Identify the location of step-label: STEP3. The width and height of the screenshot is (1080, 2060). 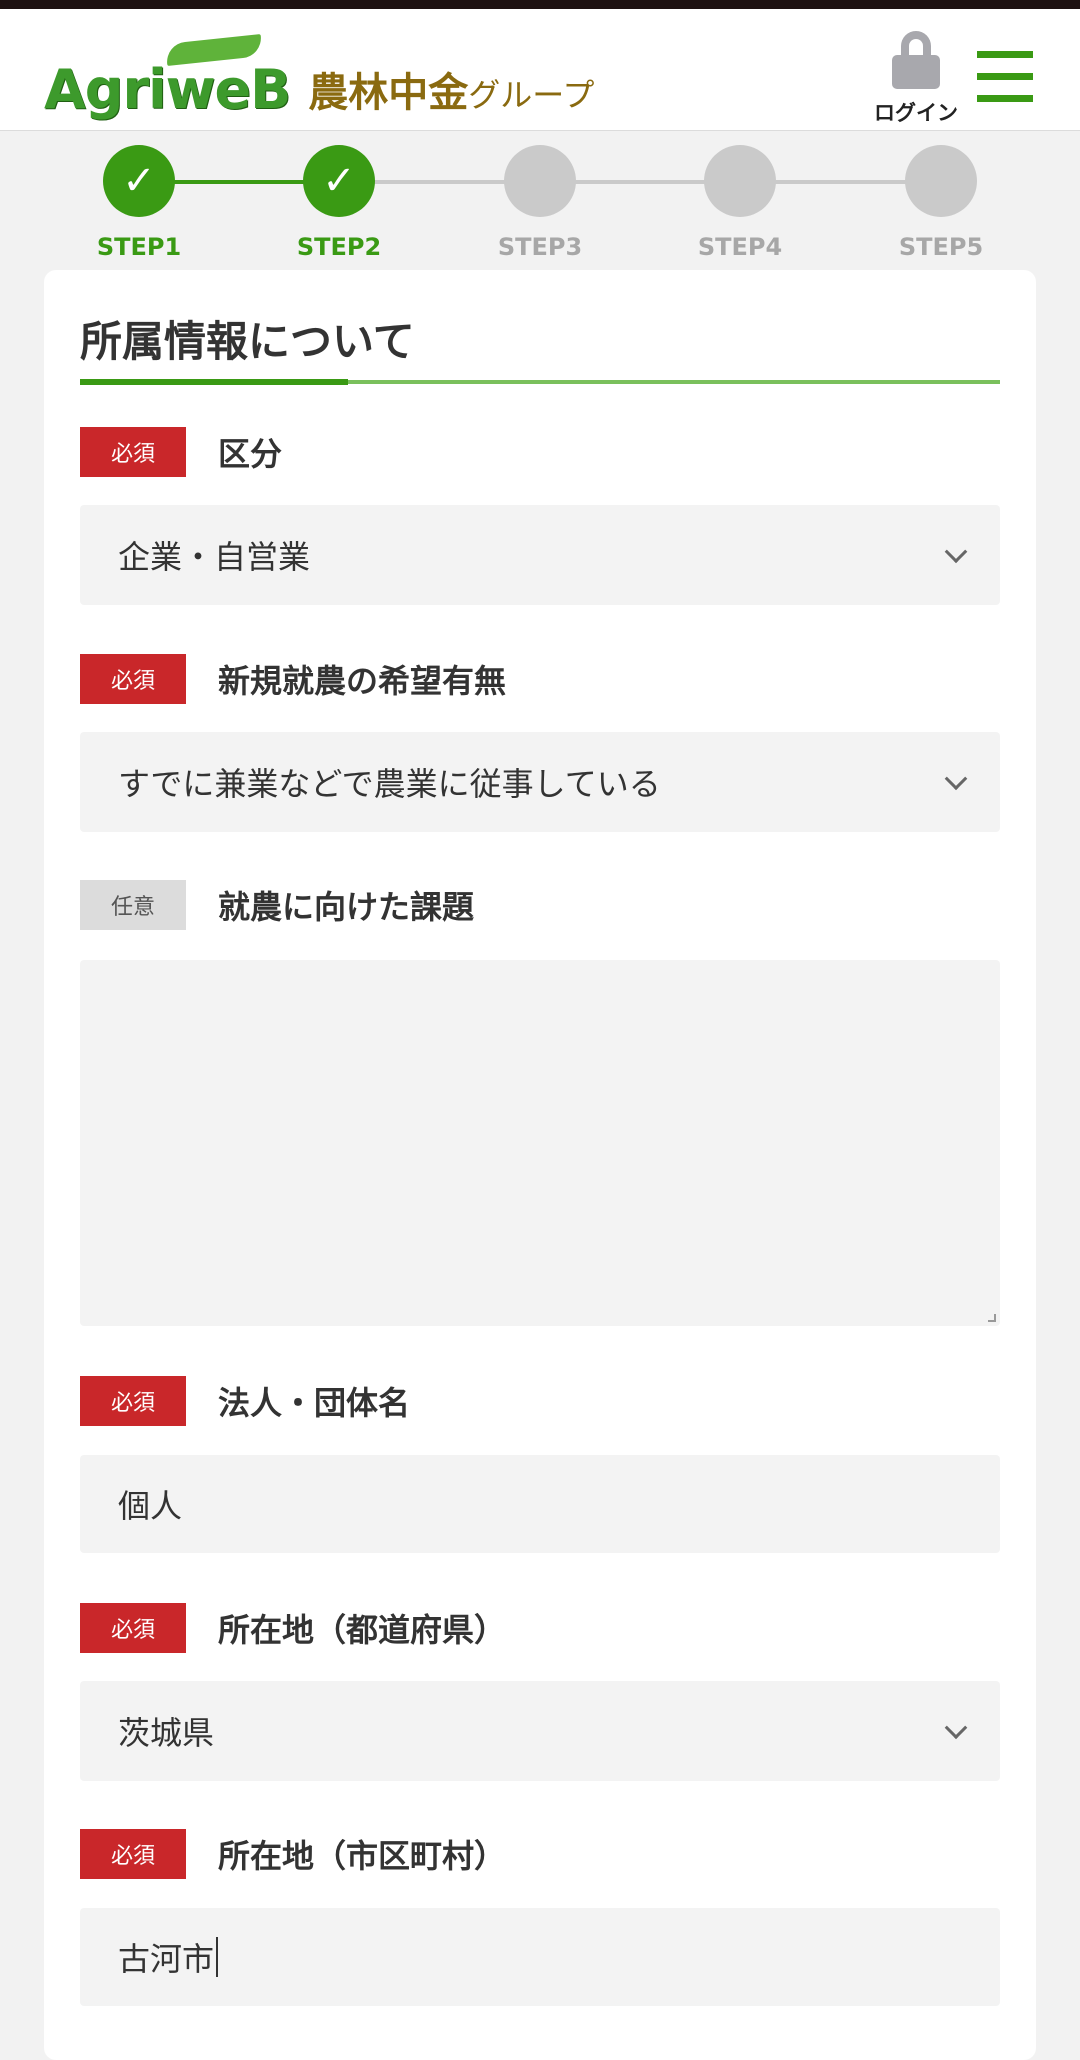
(540, 247).